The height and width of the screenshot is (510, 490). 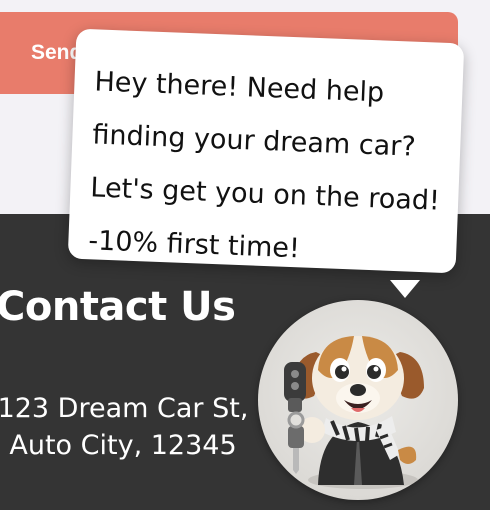 What do you see at coordinates (118, 307) in the screenshot?
I see `contact-title: Contact Us` at bounding box center [118, 307].